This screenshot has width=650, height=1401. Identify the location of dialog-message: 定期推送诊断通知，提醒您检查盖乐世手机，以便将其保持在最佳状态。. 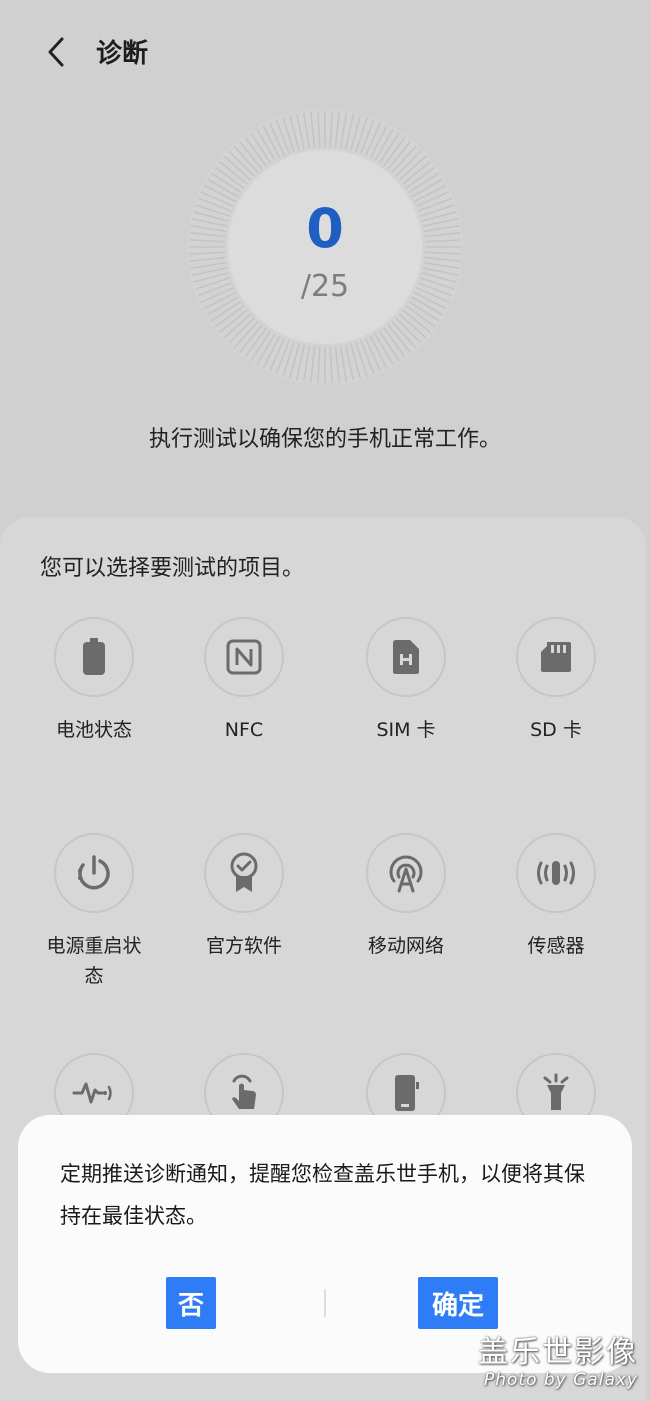
(322, 1195).